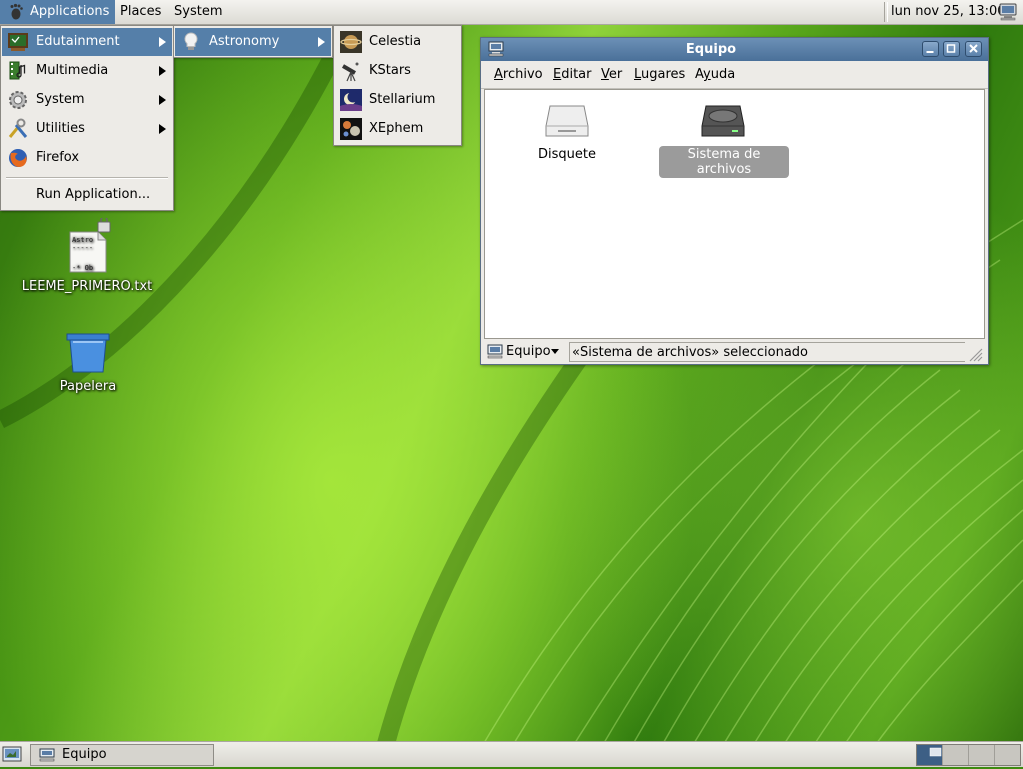 Image resolution: width=1023 pixels, height=769 pixels. I want to click on applications-menu: Edutainment Multimedia System Utilities, so click(87, 118).